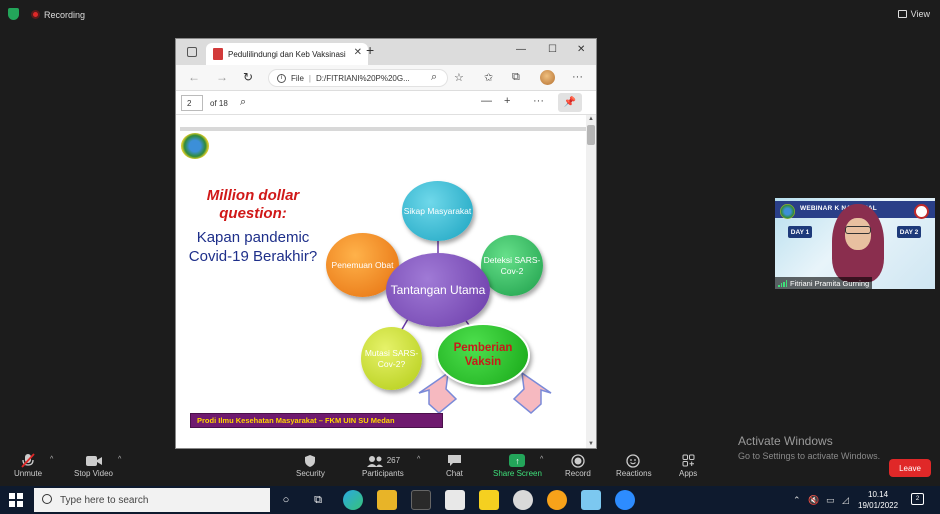 This screenshot has width=940, height=514. I want to click on pdf-scrollbar: ▲ ▼, so click(591, 281).